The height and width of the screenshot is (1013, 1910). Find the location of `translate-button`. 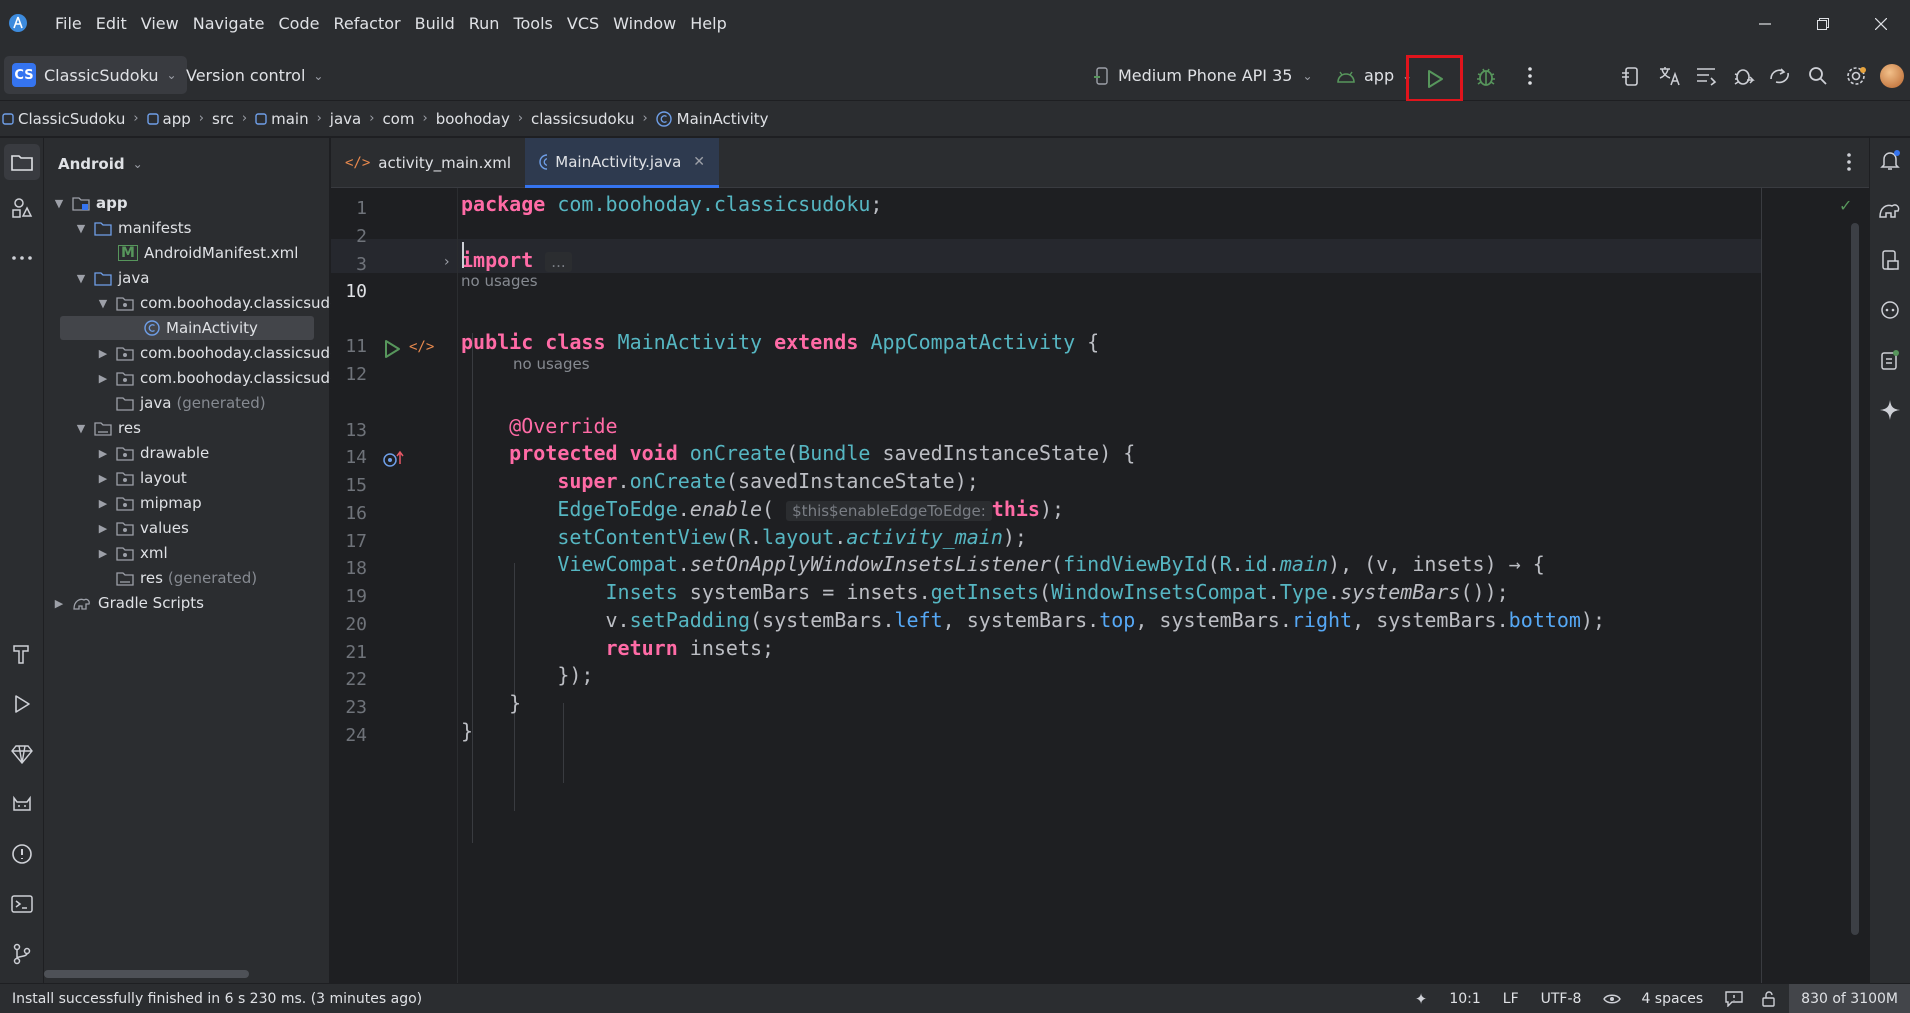

translate-button is located at coordinates (1670, 76).